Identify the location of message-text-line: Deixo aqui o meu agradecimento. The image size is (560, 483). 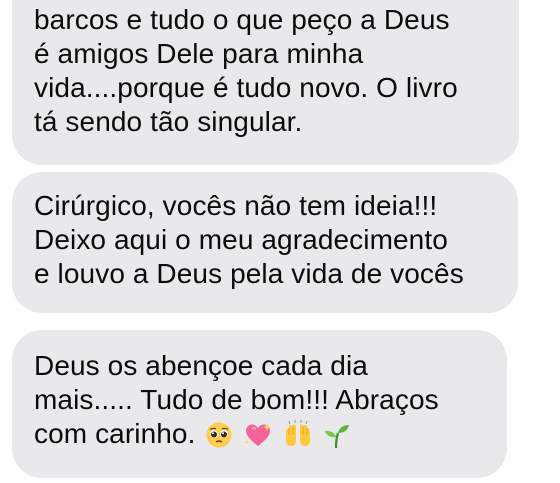
(241, 239).